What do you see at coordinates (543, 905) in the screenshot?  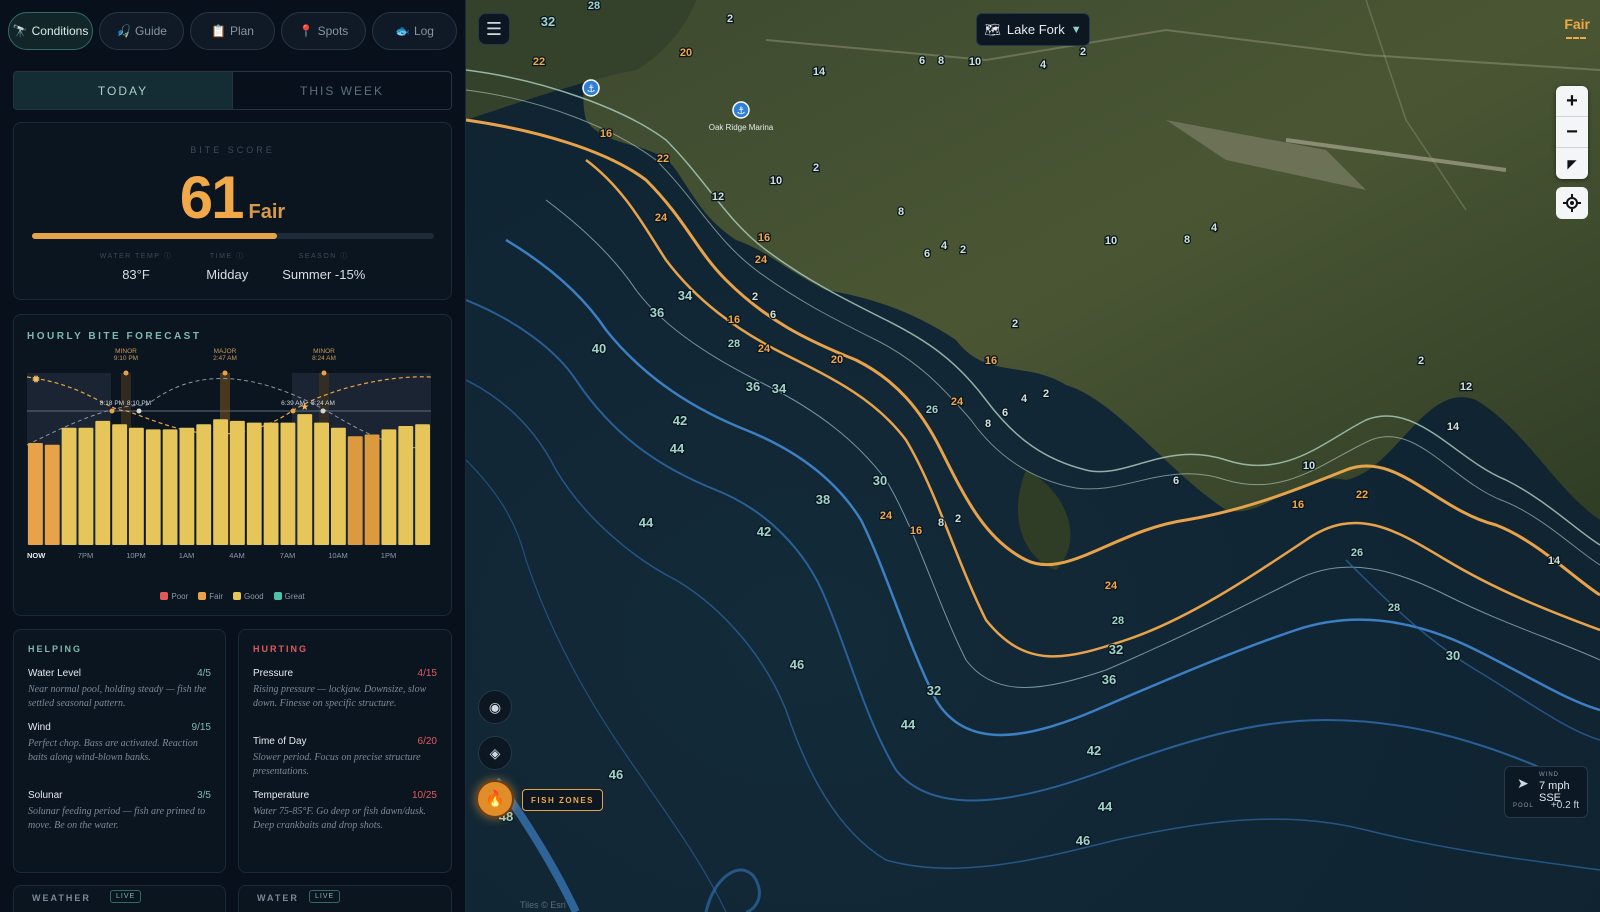 I see `map-attribution: Tiles © Esri` at bounding box center [543, 905].